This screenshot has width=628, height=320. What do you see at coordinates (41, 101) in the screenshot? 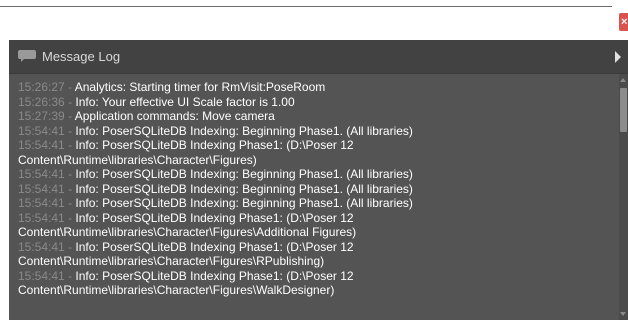
I see `log-timestamp: 15:26:36` at bounding box center [41, 101].